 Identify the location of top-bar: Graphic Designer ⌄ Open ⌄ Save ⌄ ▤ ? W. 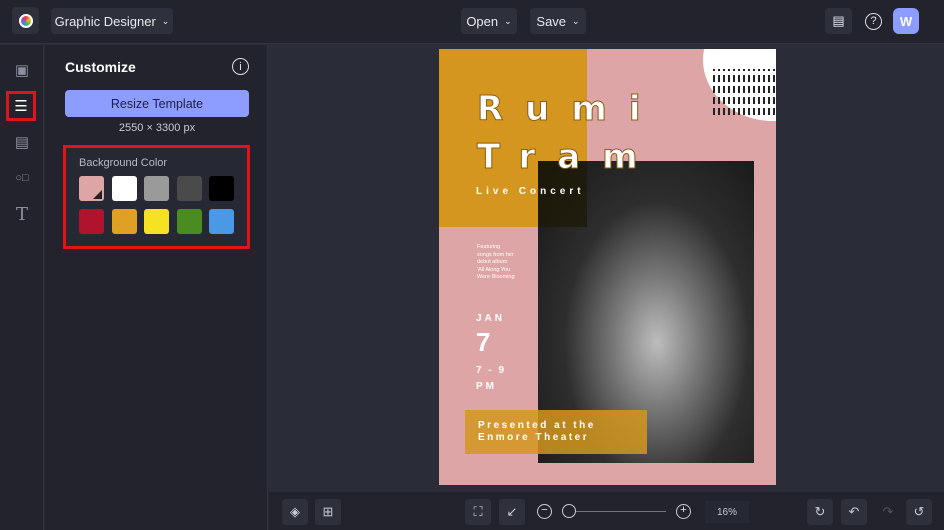
(472, 22).